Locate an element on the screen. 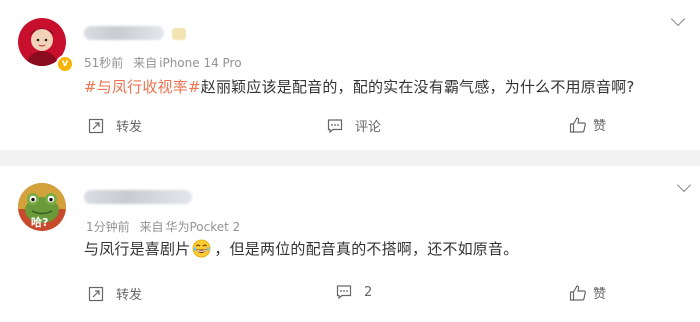 This screenshot has height=322, width=700. post-separator is located at coordinates (350, 158).